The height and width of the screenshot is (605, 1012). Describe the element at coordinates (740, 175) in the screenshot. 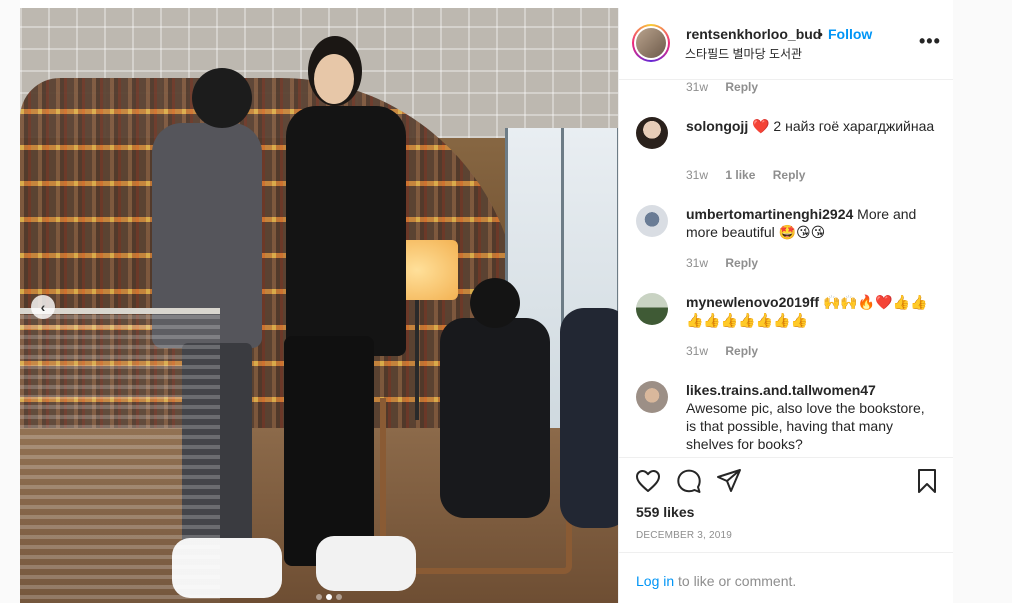

I see `comment-like-count: 1 like` at that location.